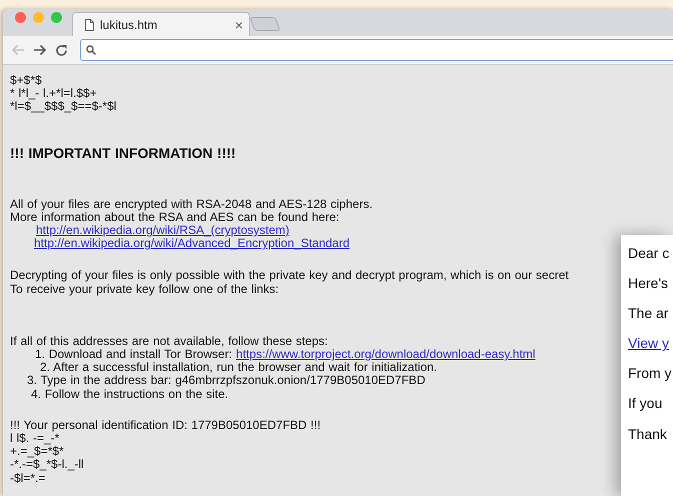 The width and height of the screenshot is (673, 496). Describe the element at coordinates (37, 451) in the screenshot. I see `garbled-text: +.=_$=*$*` at that location.